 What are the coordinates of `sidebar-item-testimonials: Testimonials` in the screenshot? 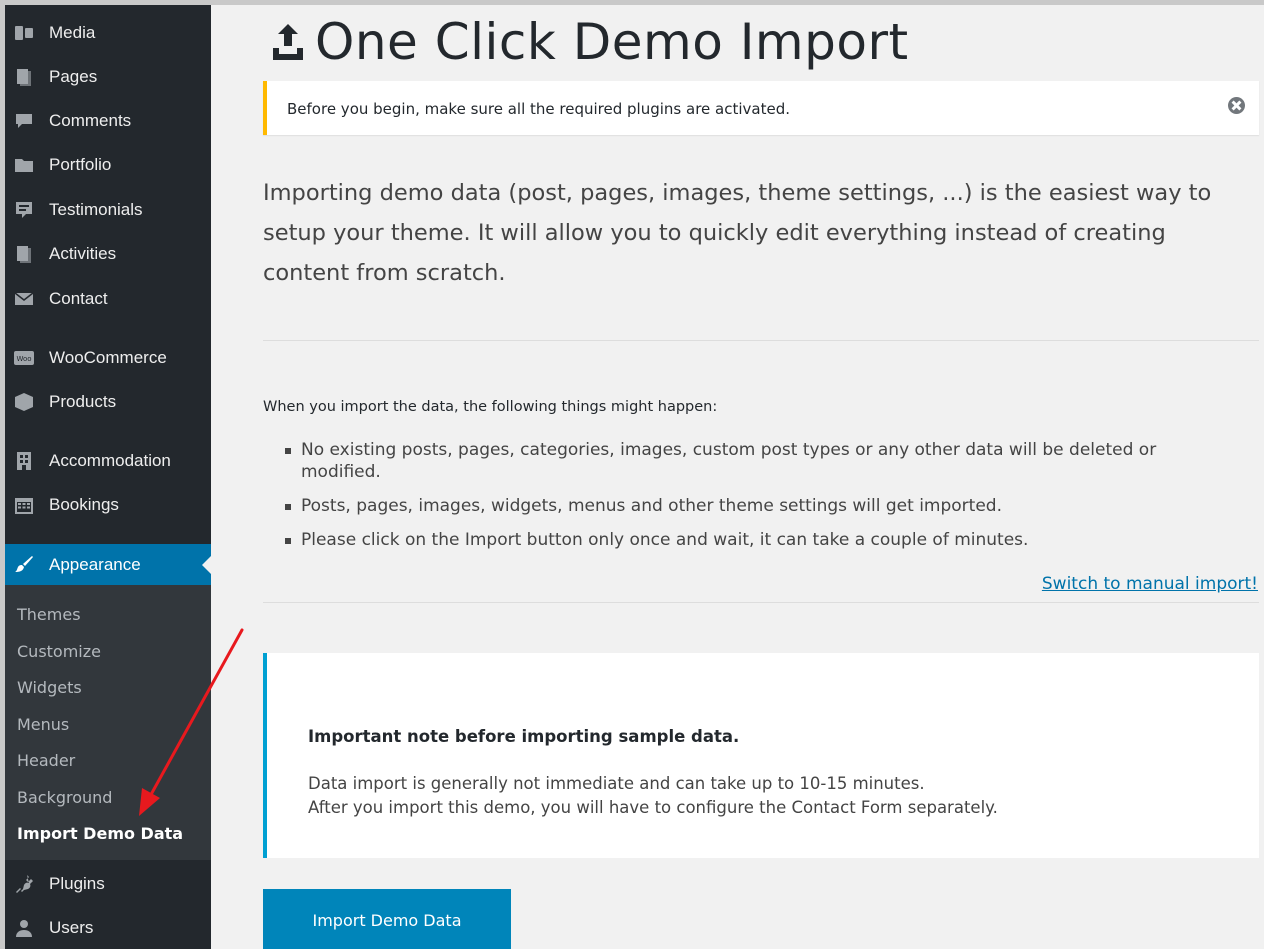 It's located at (108, 210).